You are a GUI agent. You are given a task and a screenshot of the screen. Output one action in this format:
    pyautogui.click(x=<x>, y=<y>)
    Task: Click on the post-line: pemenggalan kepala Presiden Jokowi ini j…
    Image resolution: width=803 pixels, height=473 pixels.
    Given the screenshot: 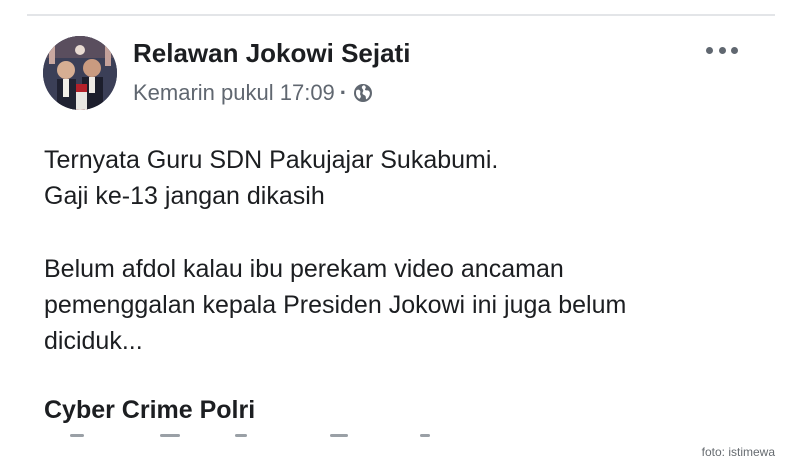 What is the action you would take?
    pyautogui.click(x=335, y=305)
    